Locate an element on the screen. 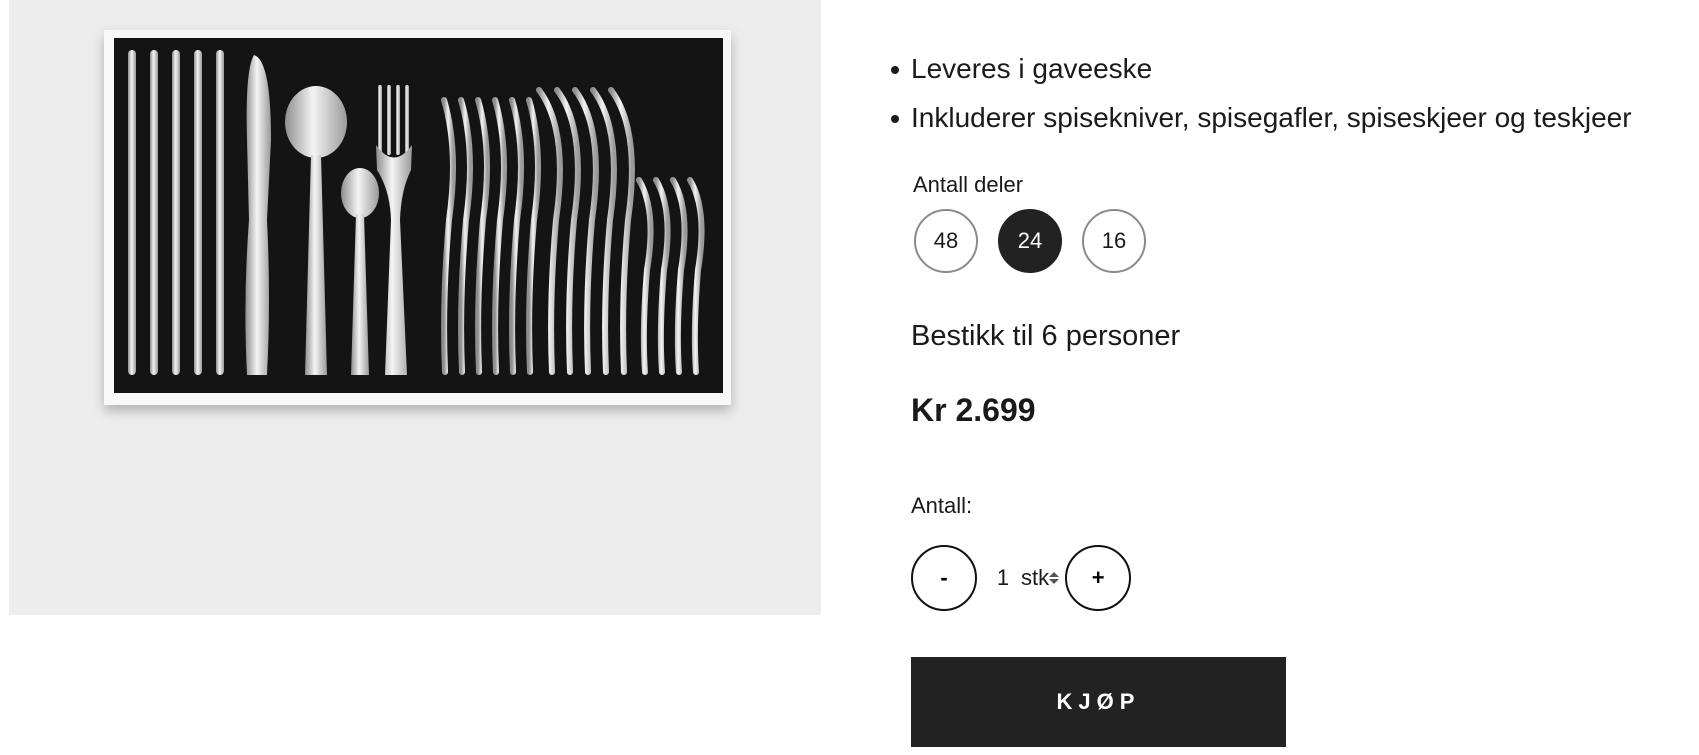 The width and height of the screenshot is (1699, 755). quantity-label: Antall: is located at coordinates (942, 505).